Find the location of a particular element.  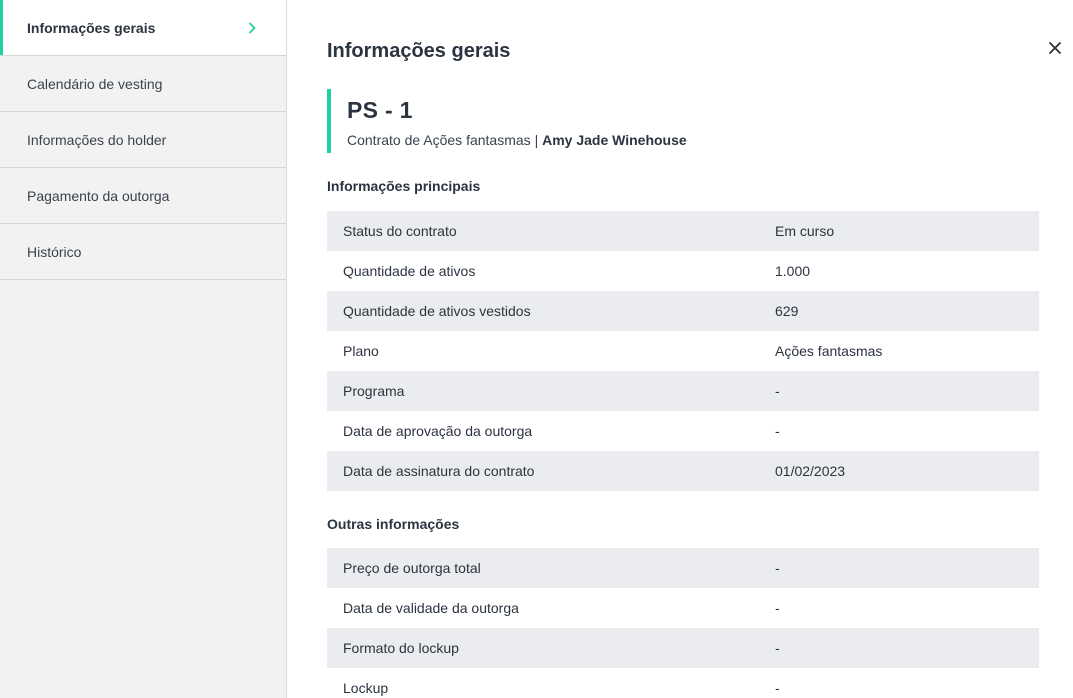

row-label: Data de assinatura do contrato is located at coordinates (439, 471).